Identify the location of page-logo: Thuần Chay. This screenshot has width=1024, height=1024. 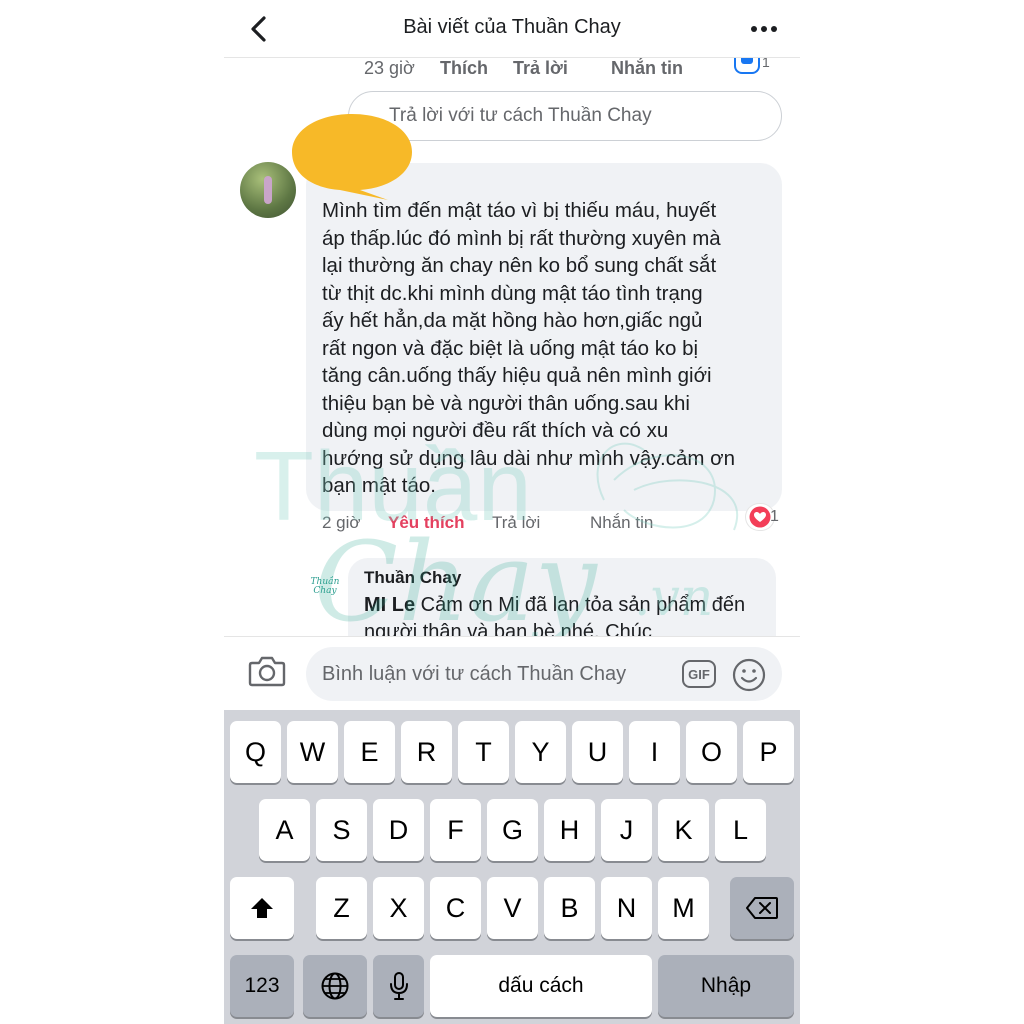
(325, 586).